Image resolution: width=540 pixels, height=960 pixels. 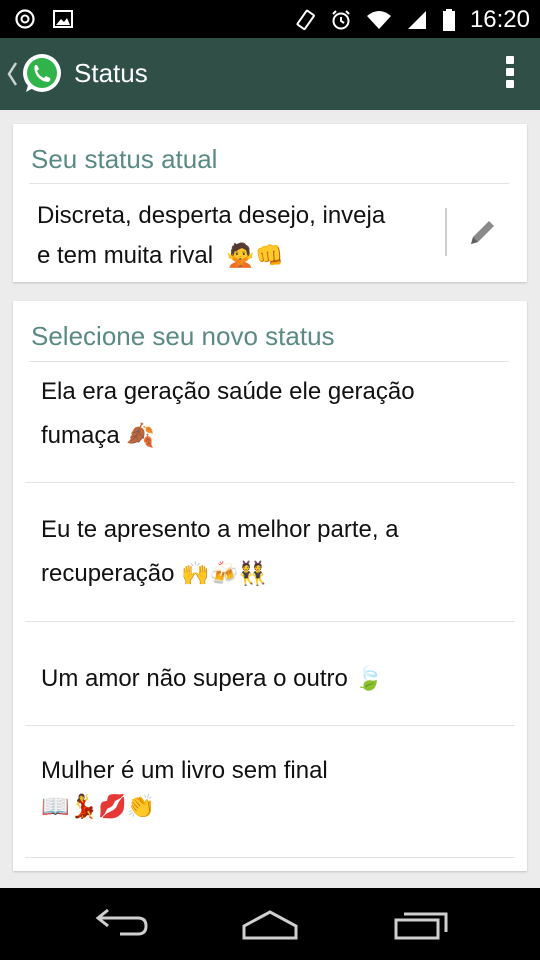 I want to click on home-icon, so click(x=270, y=924).